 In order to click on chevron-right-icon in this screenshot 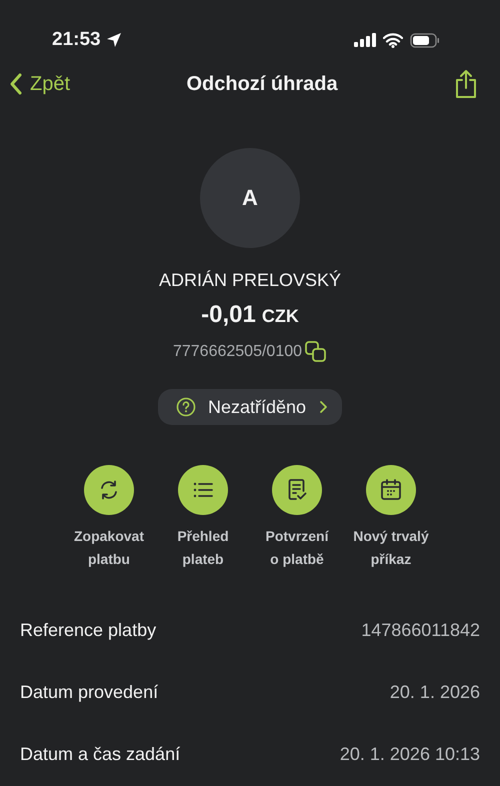, I will do `click(323, 407)`.